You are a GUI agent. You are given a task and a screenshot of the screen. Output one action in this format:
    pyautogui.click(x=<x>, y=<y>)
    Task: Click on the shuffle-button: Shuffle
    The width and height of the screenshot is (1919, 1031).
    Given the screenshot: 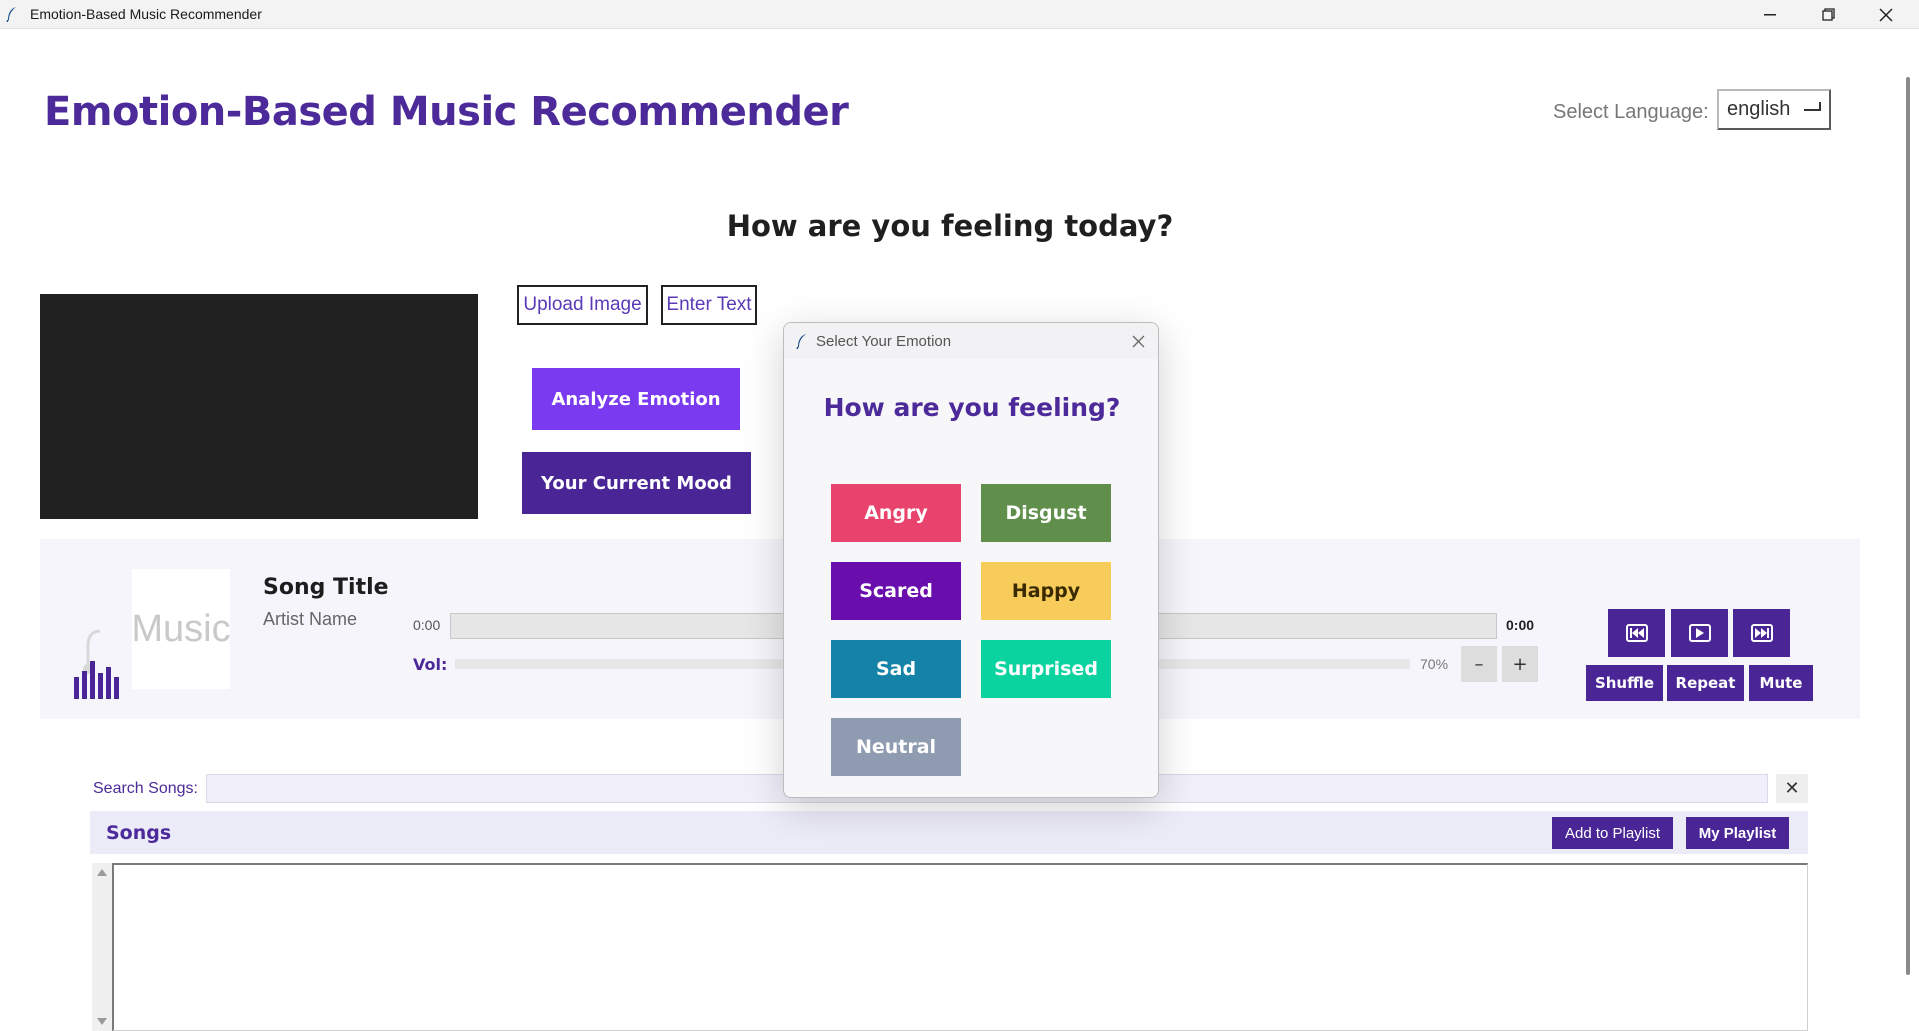 What is the action you would take?
    pyautogui.click(x=1624, y=683)
    